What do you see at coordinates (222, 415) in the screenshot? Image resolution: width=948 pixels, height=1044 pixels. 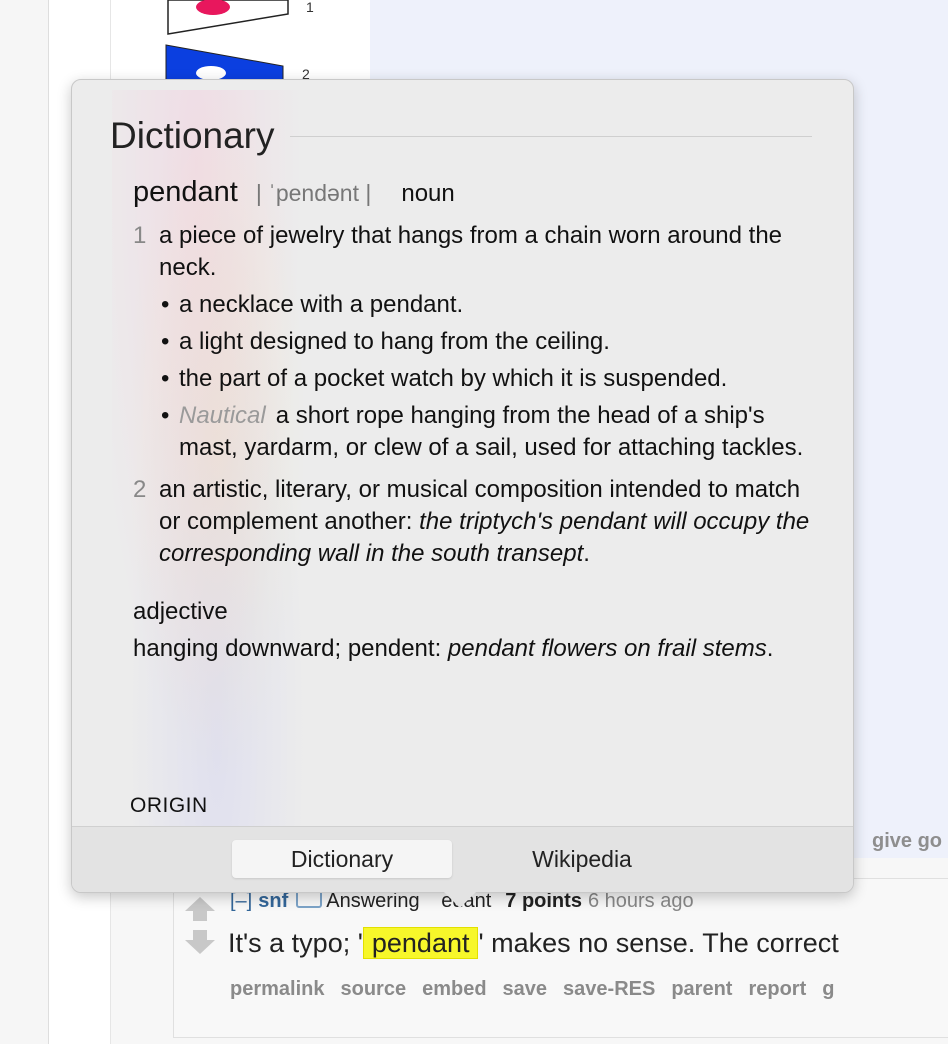 I see `register-label: Nautical` at bounding box center [222, 415].